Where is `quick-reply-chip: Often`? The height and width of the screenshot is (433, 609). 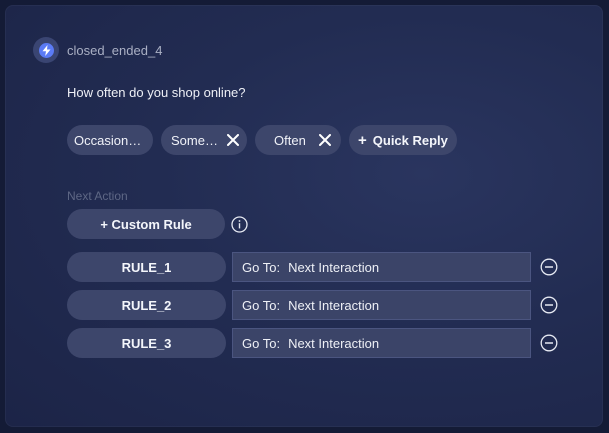
quick-reply-chip: Often is located at coordinates (298, 140).